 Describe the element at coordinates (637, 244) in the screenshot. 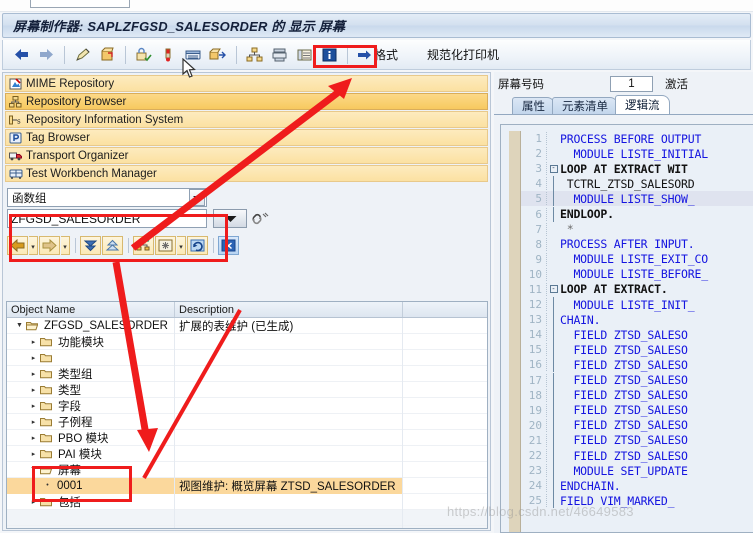

I see `code-line: 8 PROCESS AFTER INPUT.` at that location.